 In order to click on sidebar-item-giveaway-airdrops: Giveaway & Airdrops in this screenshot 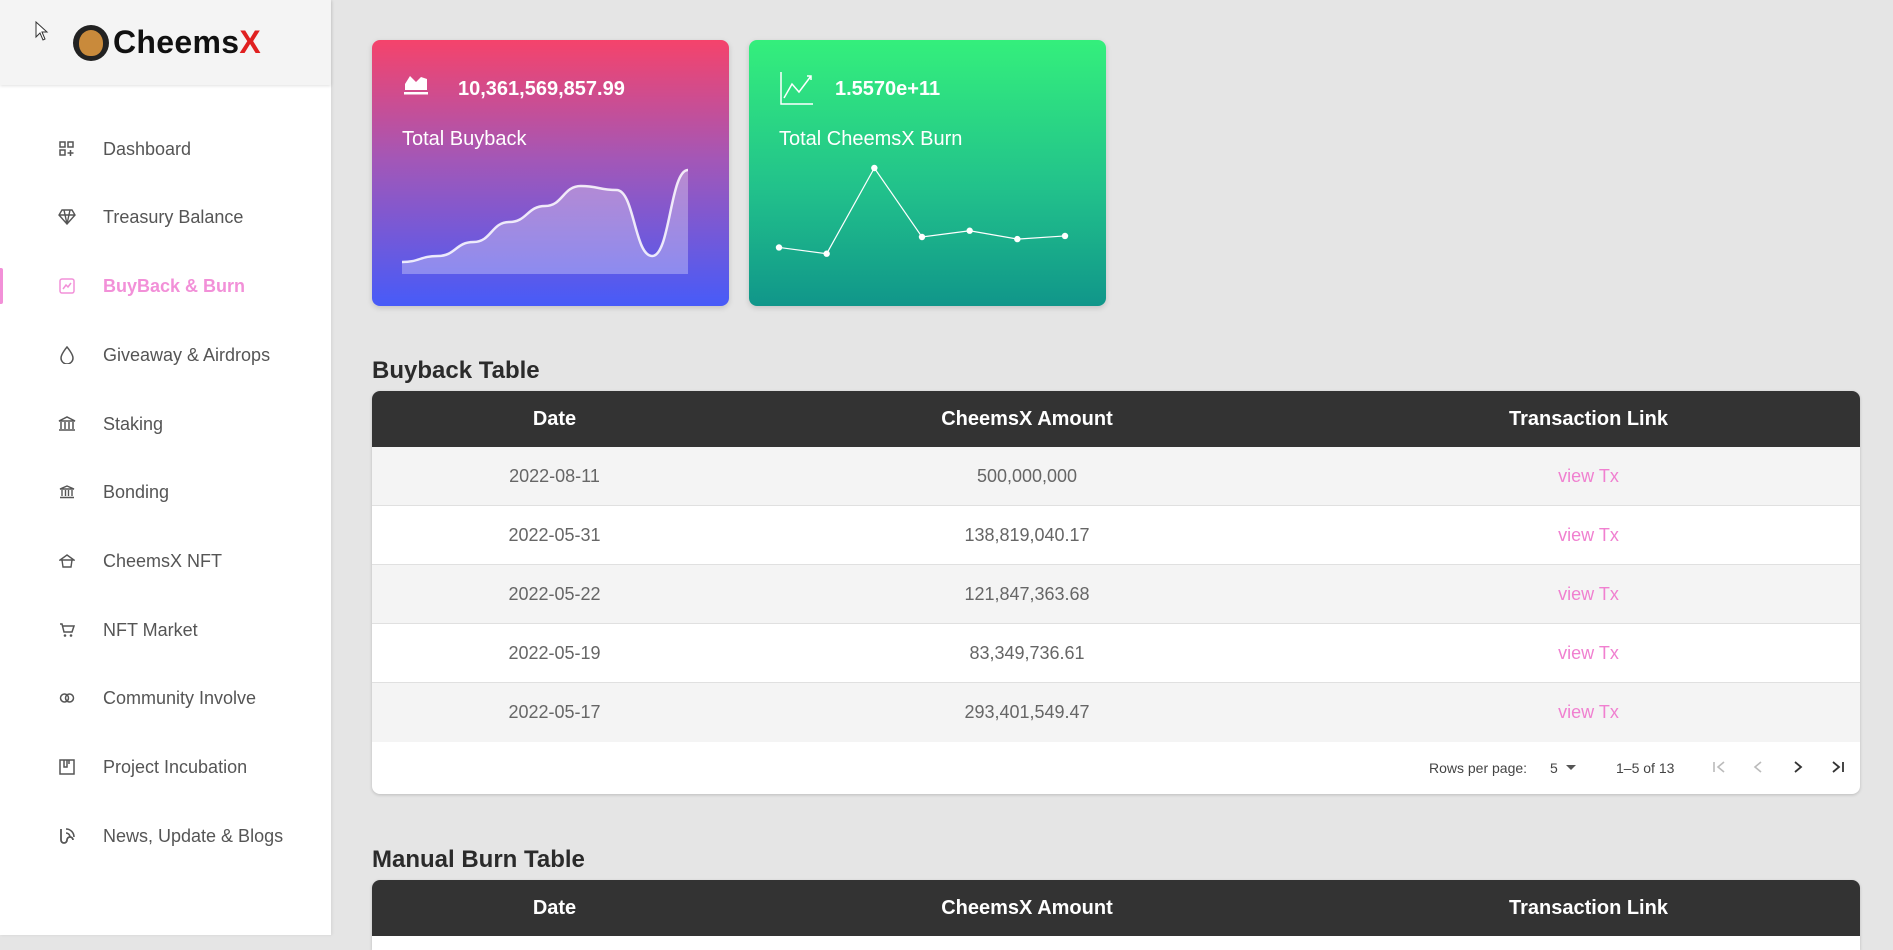, I will do `click(165, 355)`.